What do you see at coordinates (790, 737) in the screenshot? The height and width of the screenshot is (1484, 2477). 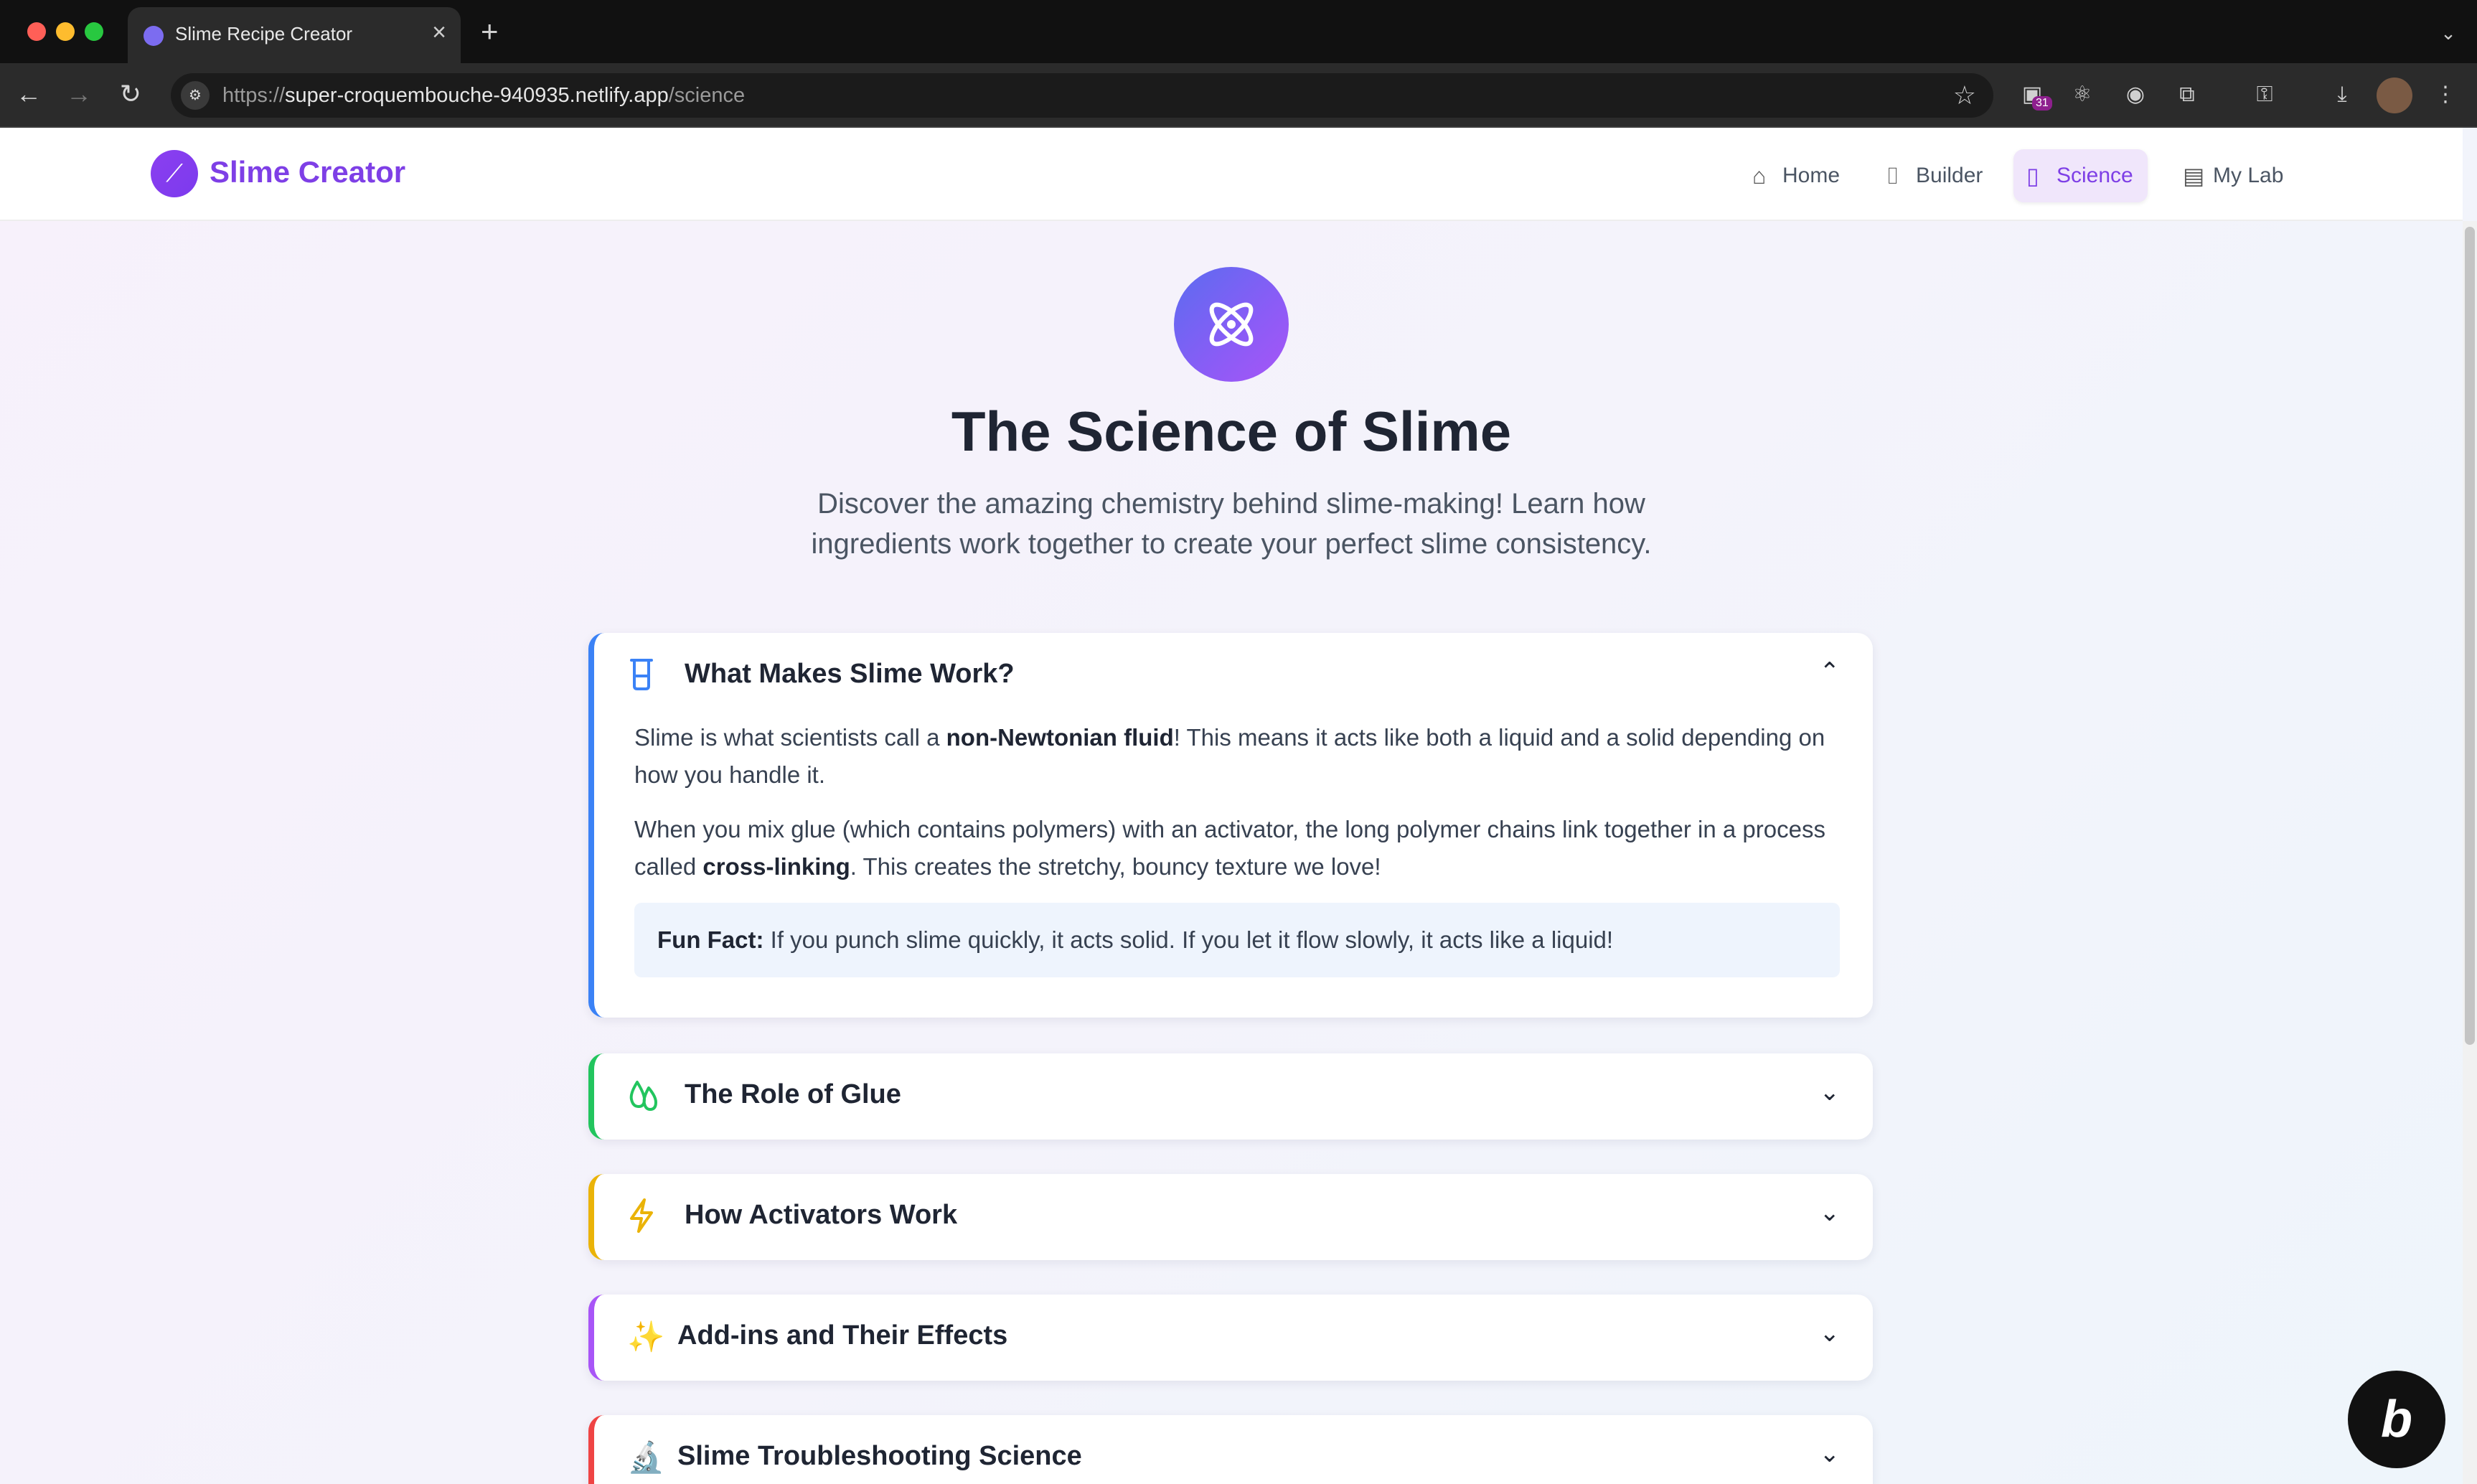 I see `text-span: Slime is what scientists call a` at bounding box center [790, 737].